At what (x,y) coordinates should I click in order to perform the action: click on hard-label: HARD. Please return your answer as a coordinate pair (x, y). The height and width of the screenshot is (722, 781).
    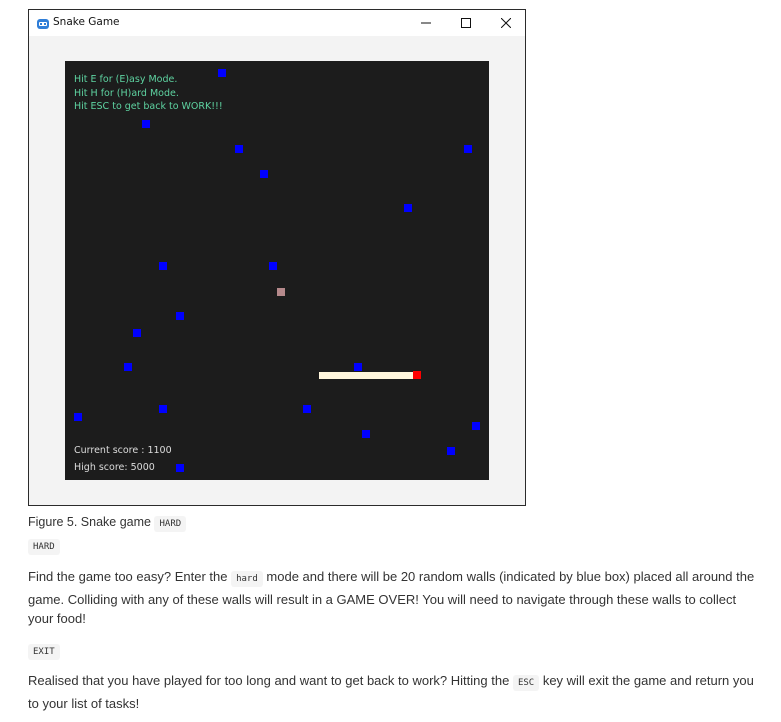
    Looking at the image, I should click on (44, 547).